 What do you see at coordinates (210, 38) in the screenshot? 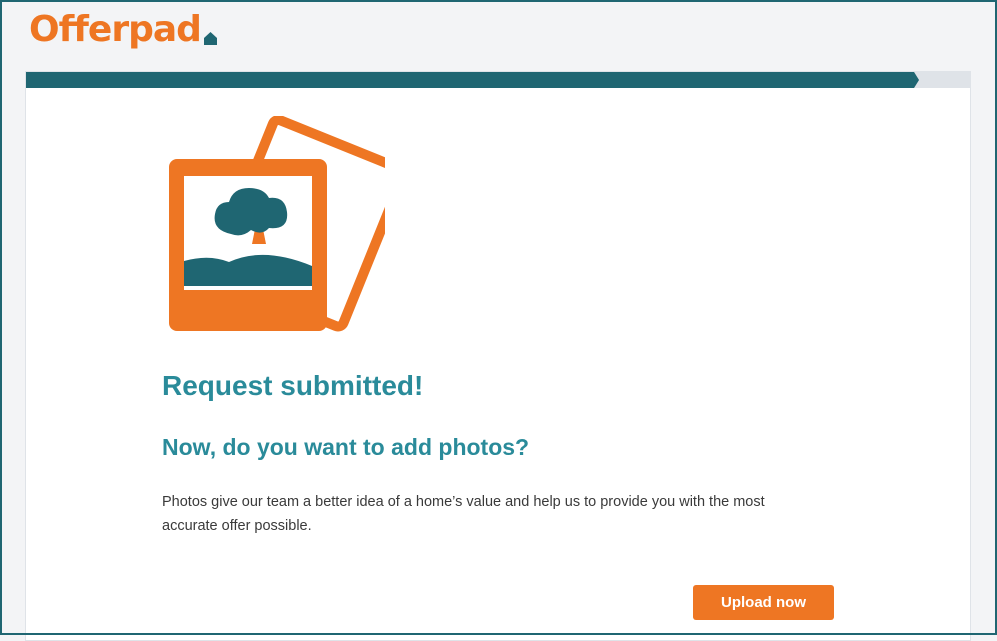
I see `house-icon` at bounding box center [210, 38].